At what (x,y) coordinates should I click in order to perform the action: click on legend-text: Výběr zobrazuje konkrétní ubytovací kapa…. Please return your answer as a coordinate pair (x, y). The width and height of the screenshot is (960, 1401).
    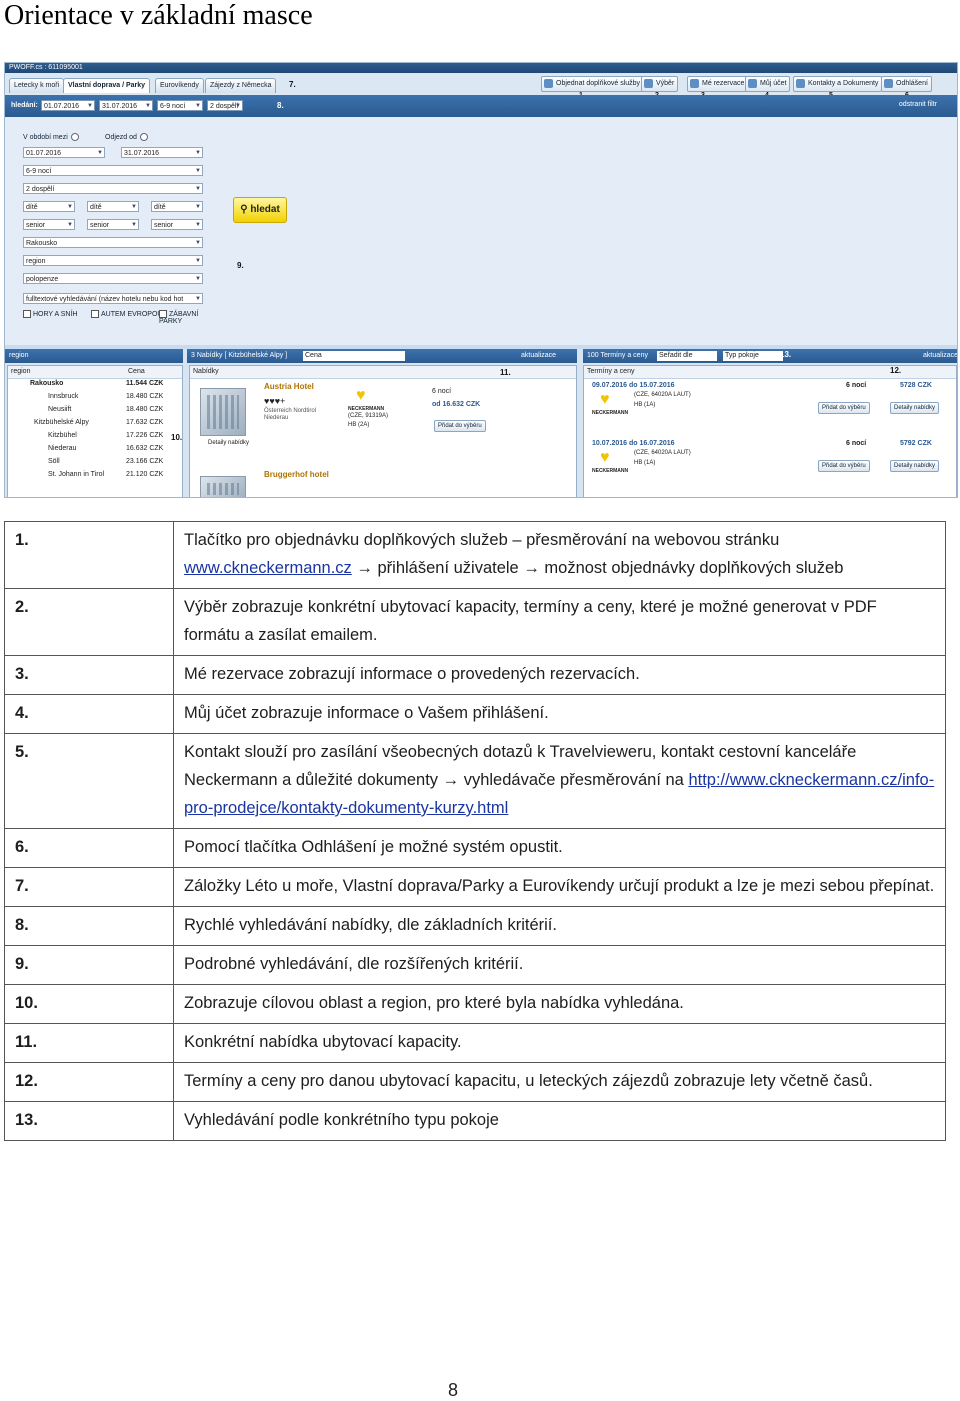
    Looking at the image, I should click on (559, 622).